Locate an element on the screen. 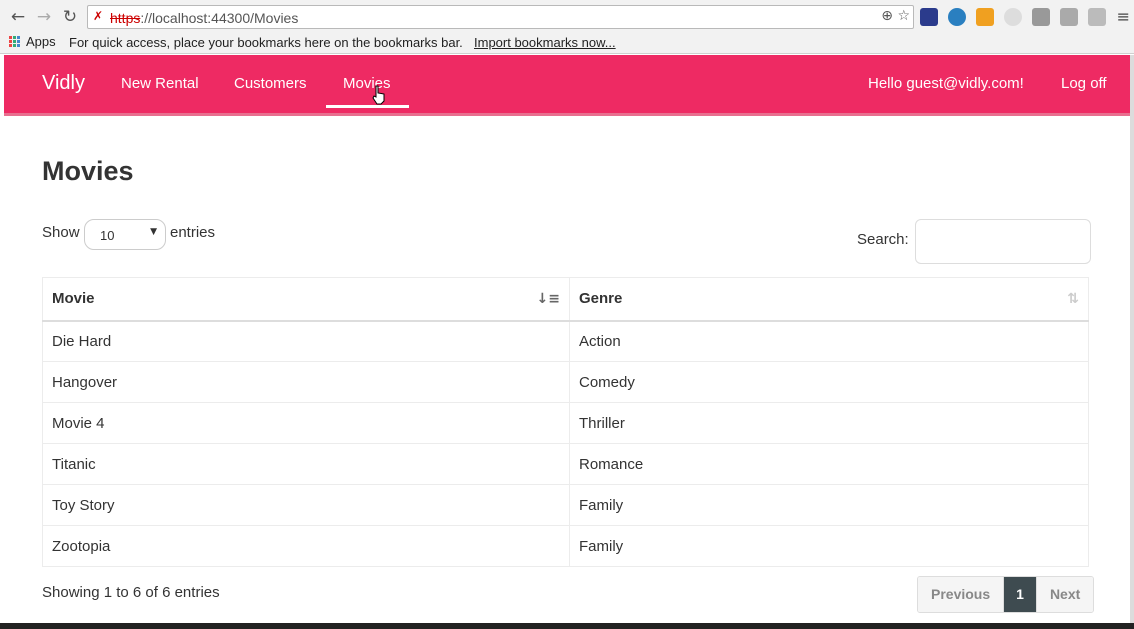  insecure-lock-icon: ✗ is located at coordinates (98, 16).